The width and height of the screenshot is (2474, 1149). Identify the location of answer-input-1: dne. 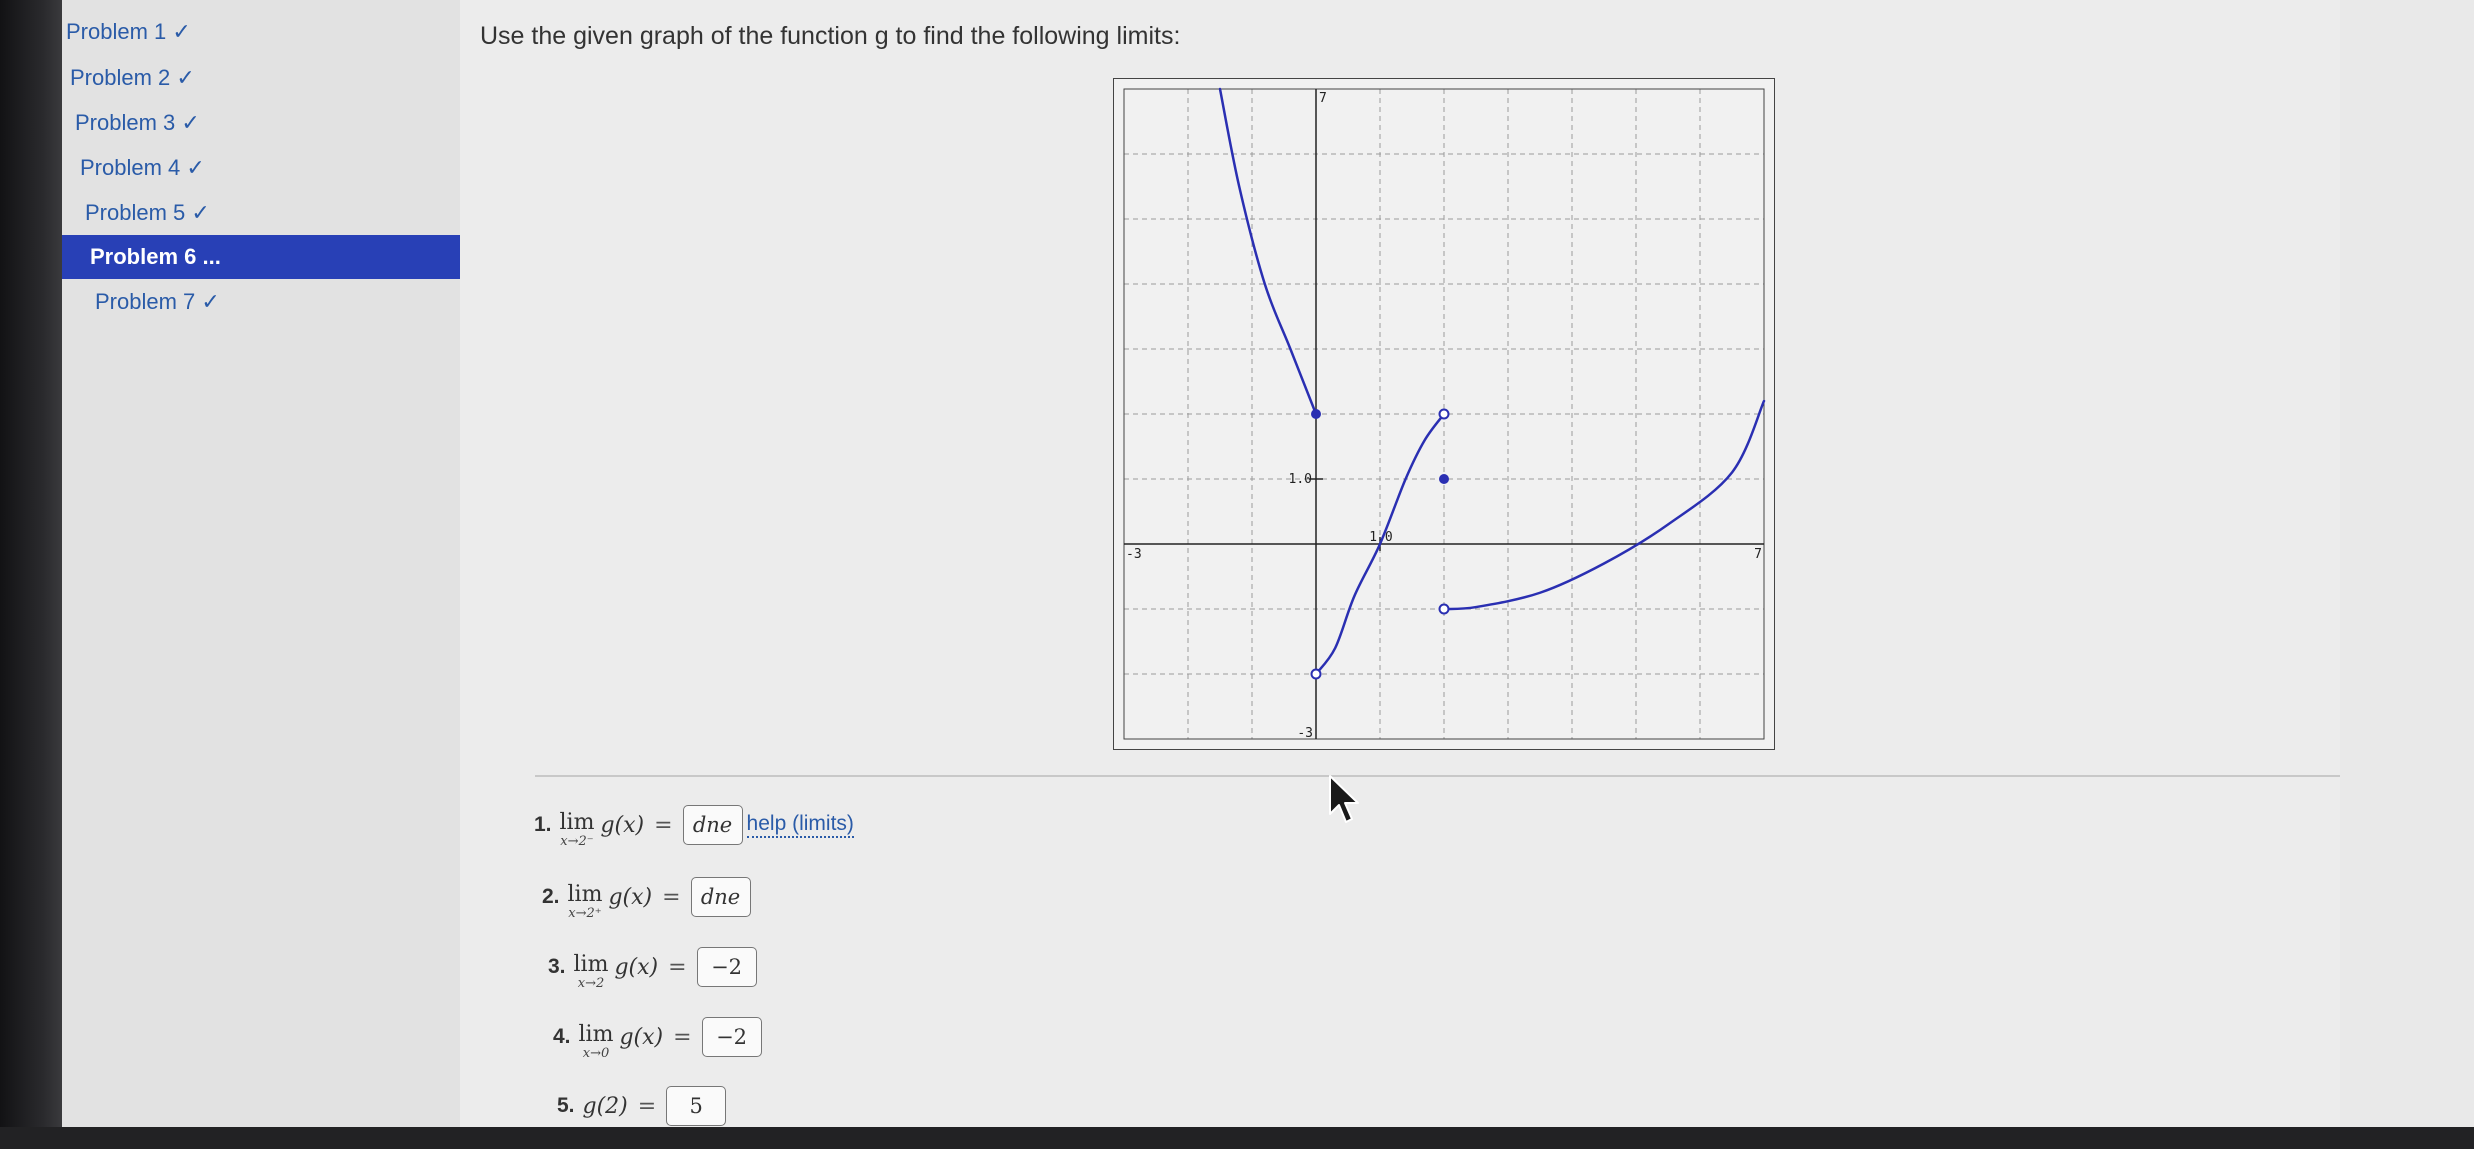
(712, 825).